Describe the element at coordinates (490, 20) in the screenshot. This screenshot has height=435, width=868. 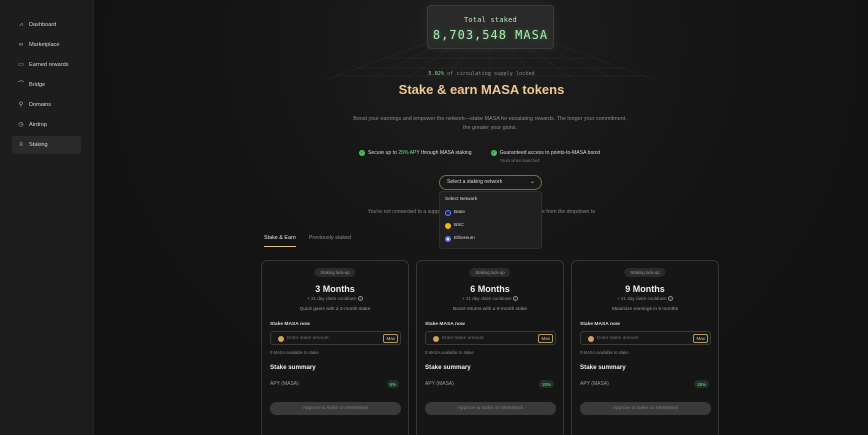
I see `total-staked-label: Total staked` at that location.